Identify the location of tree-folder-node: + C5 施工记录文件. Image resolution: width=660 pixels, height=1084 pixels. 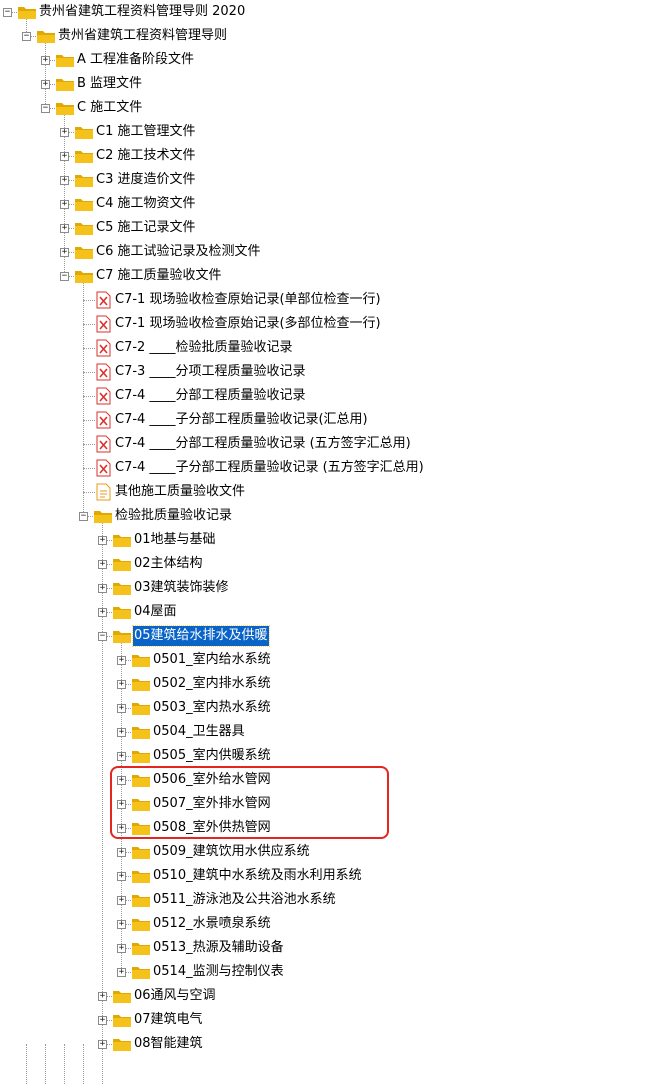
(330, 228).